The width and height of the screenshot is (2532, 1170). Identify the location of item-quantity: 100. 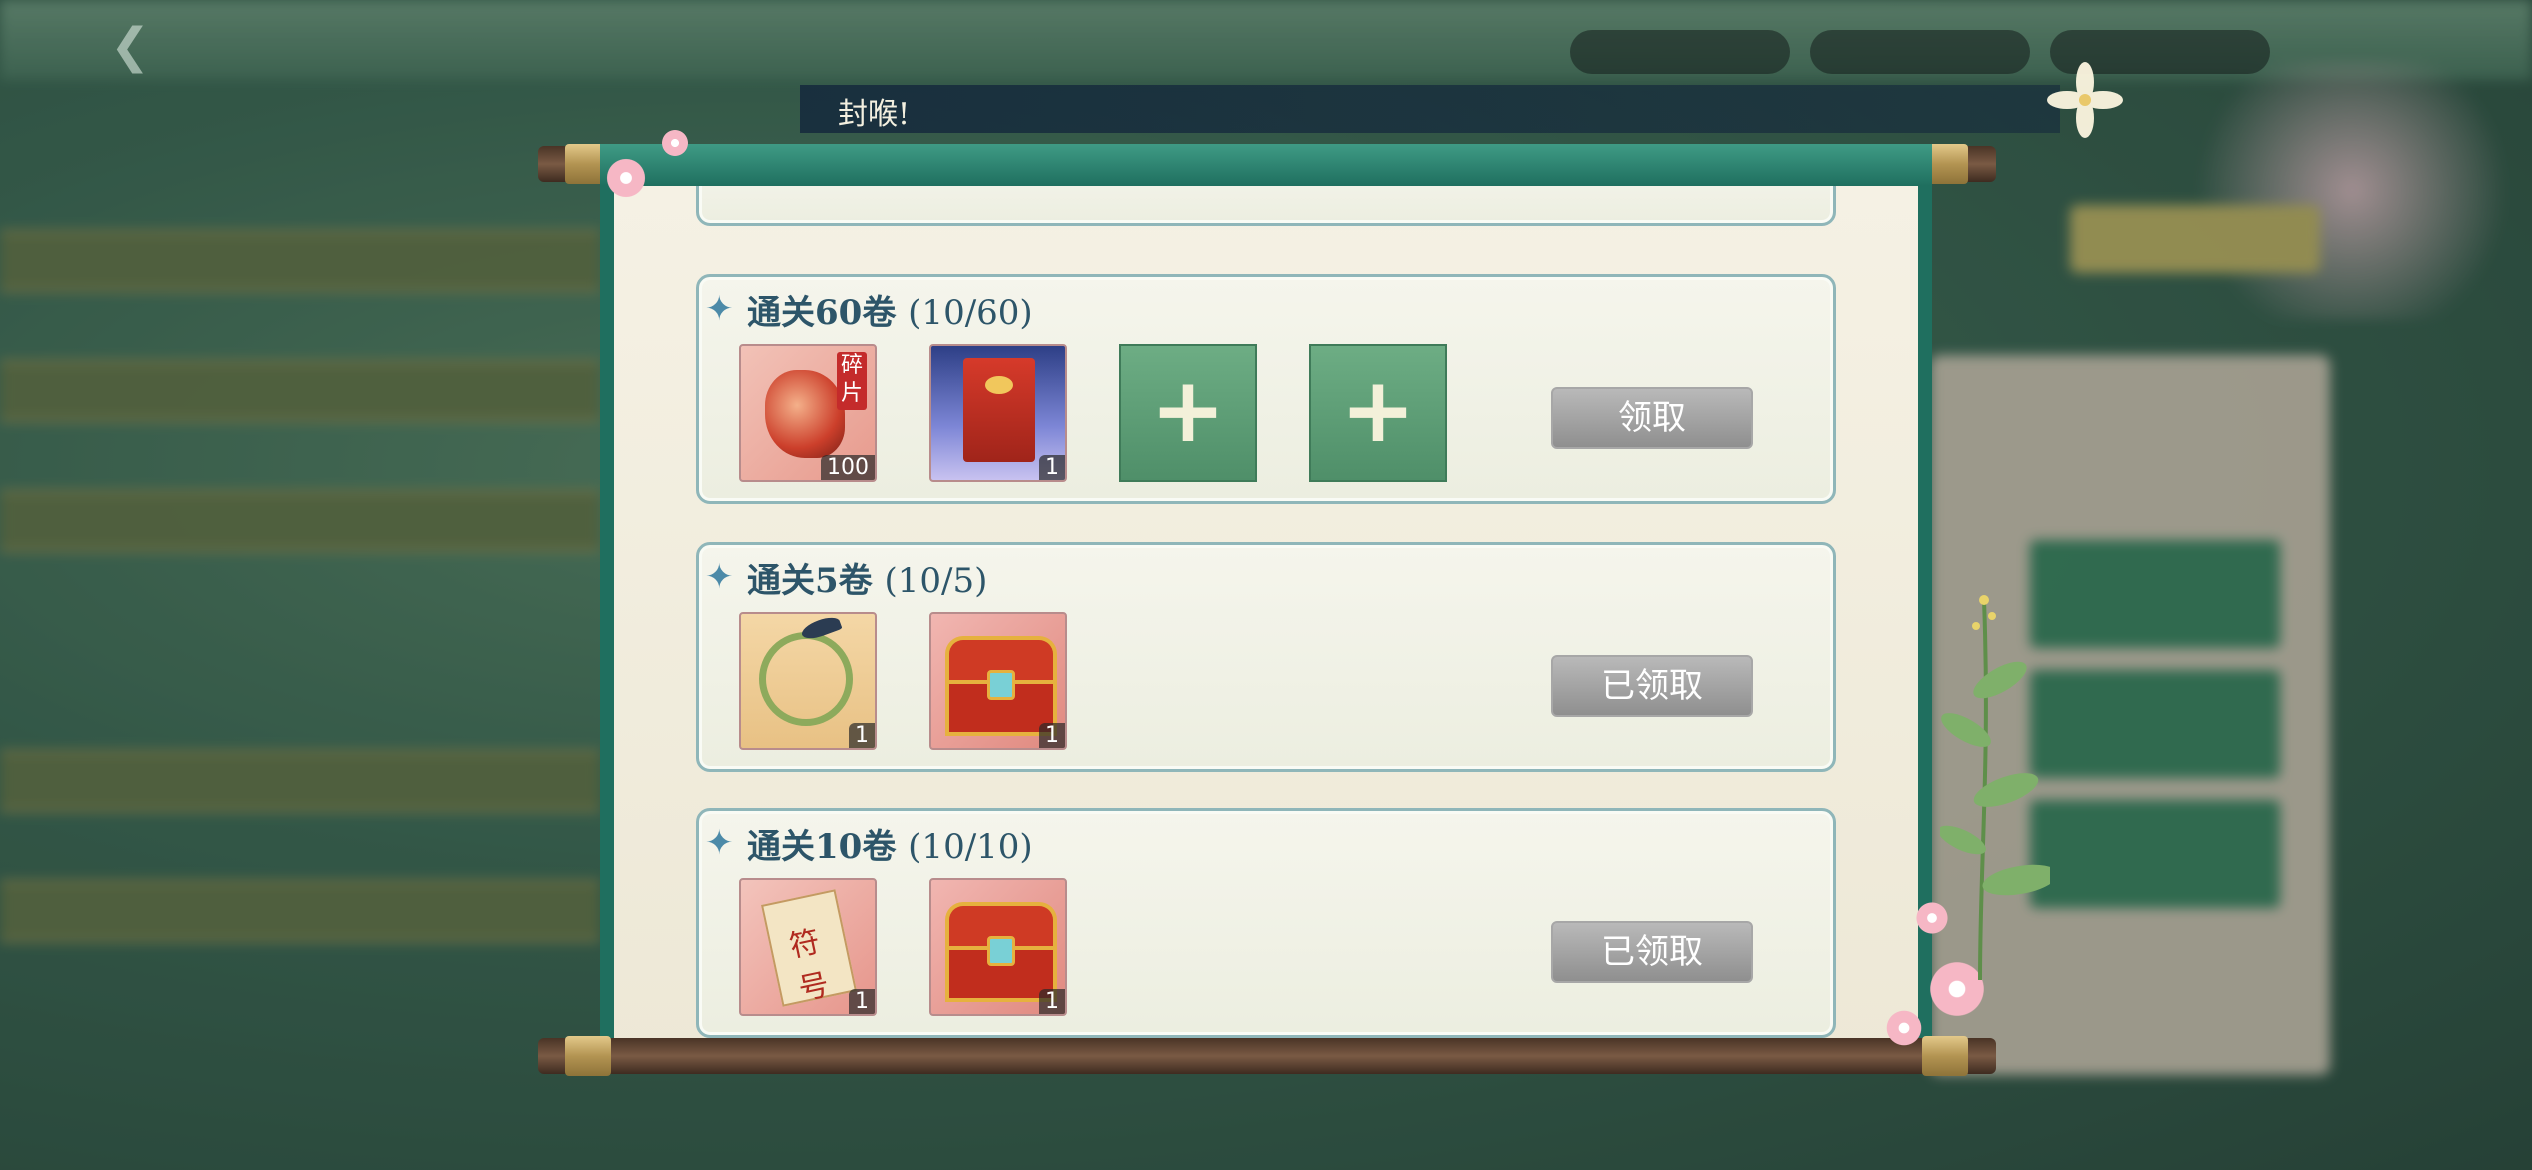
(848, 467).